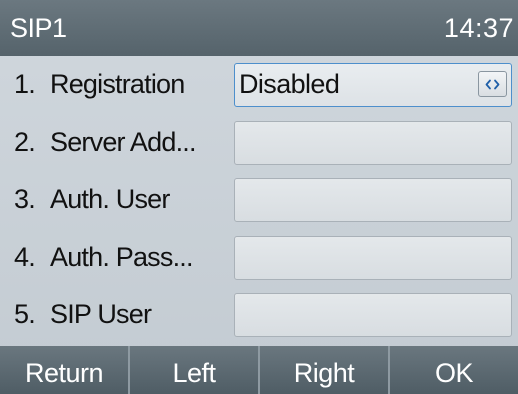  What do you see at coordinates (117, 84) in the screenshot?
I see `row-label-text: Registration` at bounding box center [117, 84].